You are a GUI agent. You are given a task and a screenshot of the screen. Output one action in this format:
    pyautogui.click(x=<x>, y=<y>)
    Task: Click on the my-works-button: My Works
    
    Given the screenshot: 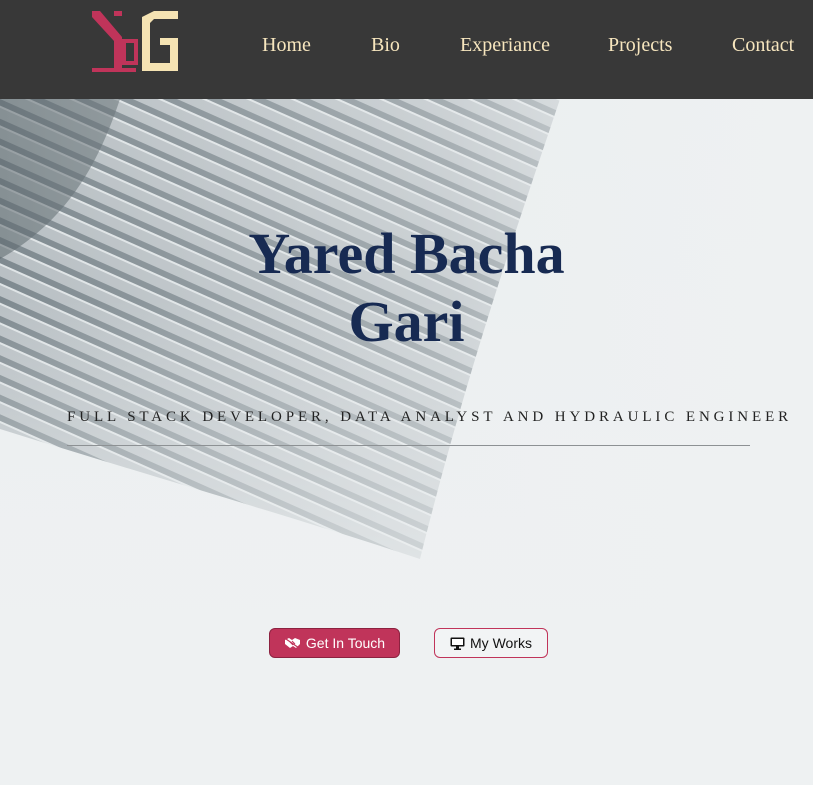 What is the action you would take?
    pyautogui.click(x=491, y=643)
    